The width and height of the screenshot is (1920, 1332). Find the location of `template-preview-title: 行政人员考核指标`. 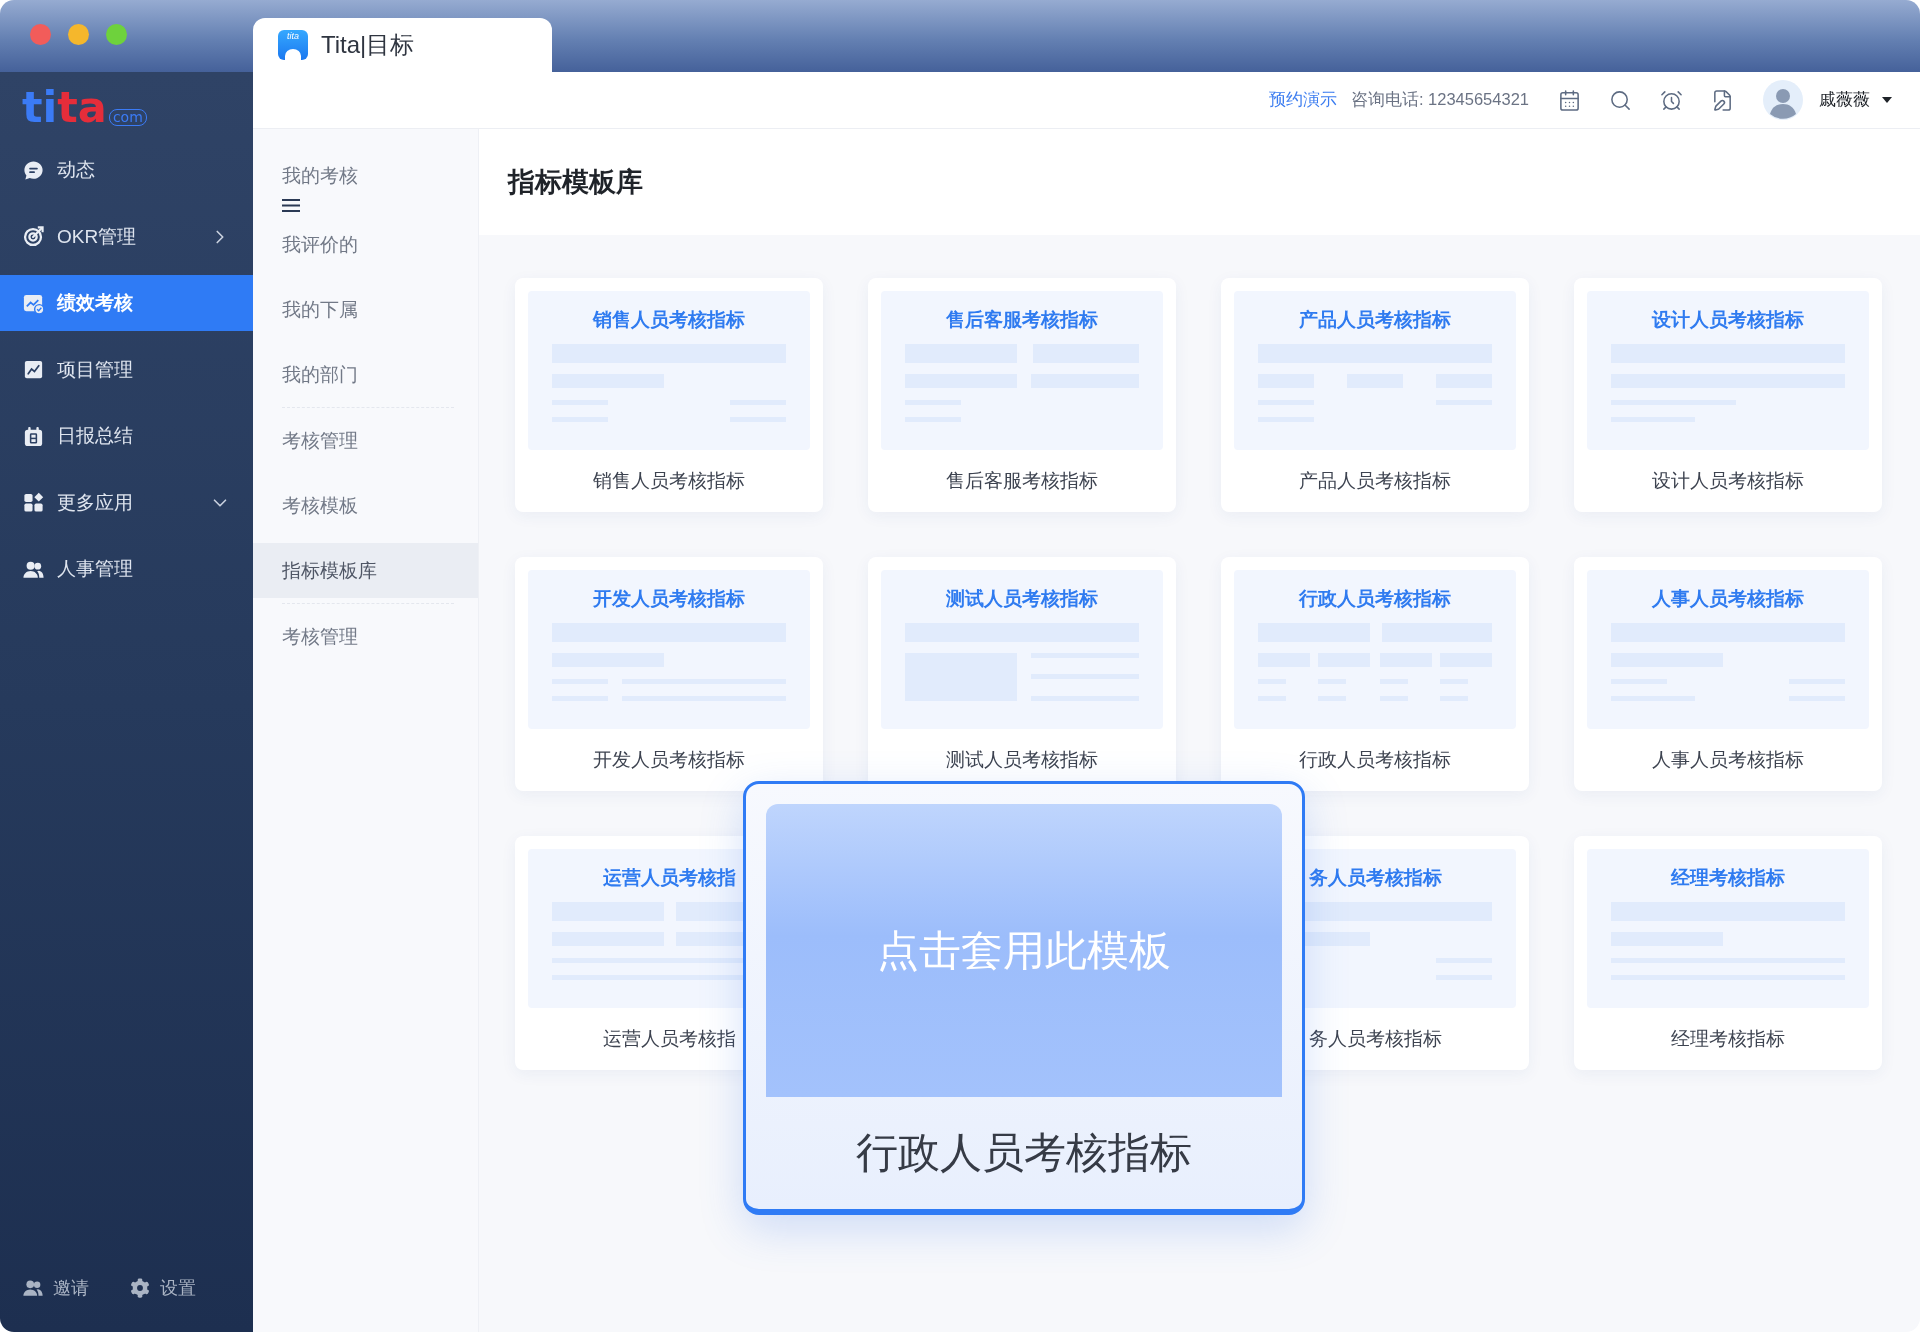

template-preview-title: 行政人员考核指标 is located at coordinates (1375, 599).